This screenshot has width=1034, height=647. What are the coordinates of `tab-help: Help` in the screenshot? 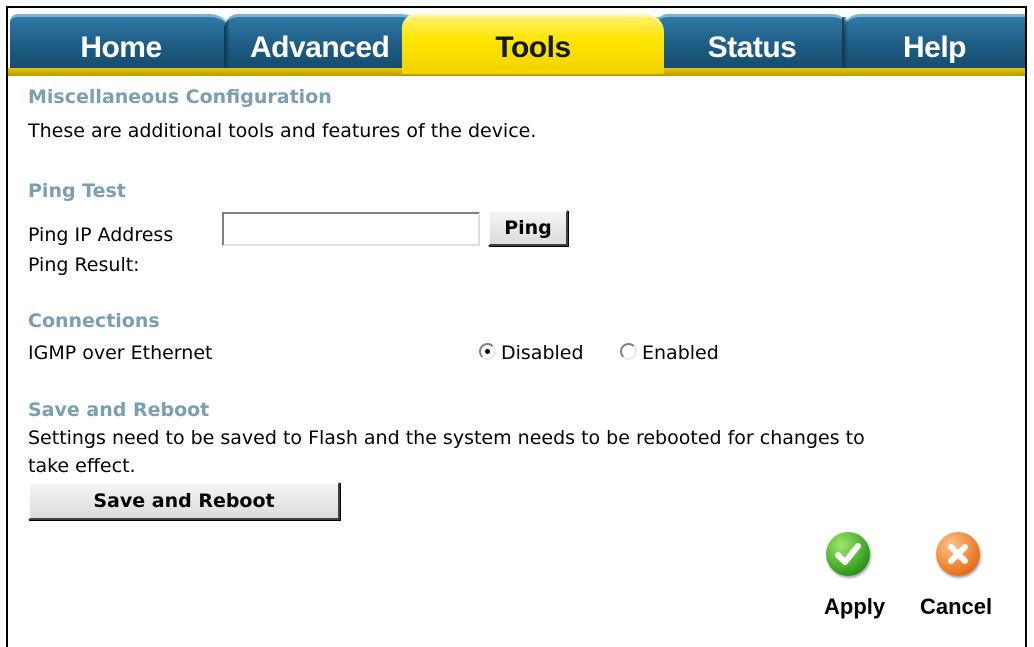 It's located at (933, 44).